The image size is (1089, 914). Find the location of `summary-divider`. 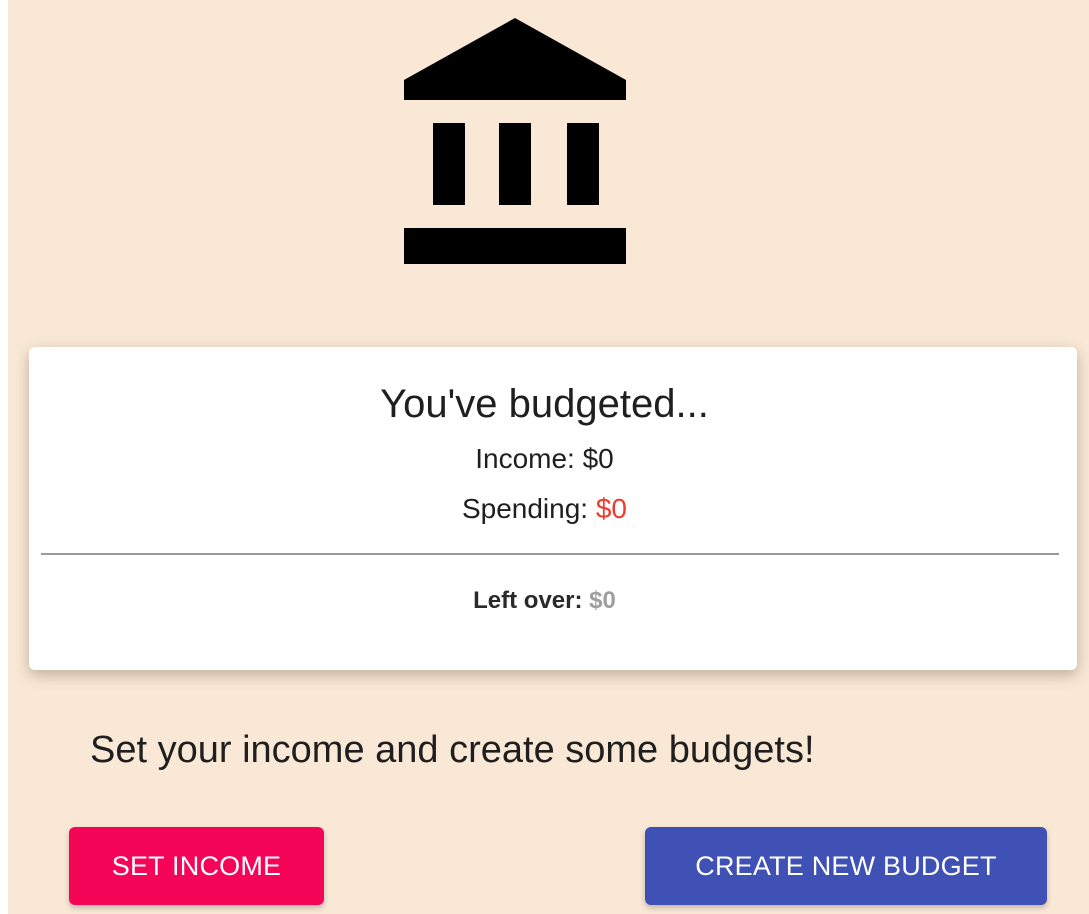

summary-divider is located at coordinates (550, 554).